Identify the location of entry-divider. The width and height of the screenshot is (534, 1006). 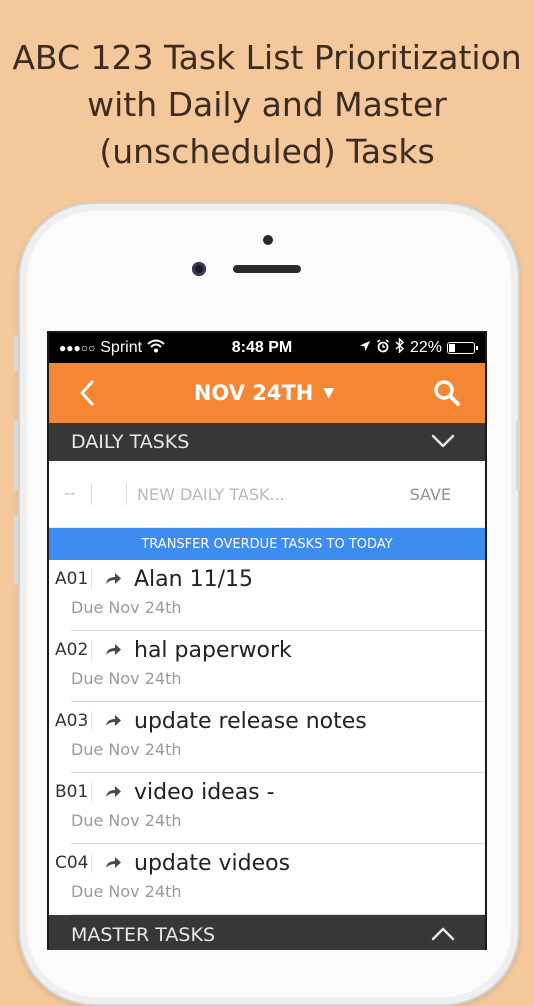
(109, 494).